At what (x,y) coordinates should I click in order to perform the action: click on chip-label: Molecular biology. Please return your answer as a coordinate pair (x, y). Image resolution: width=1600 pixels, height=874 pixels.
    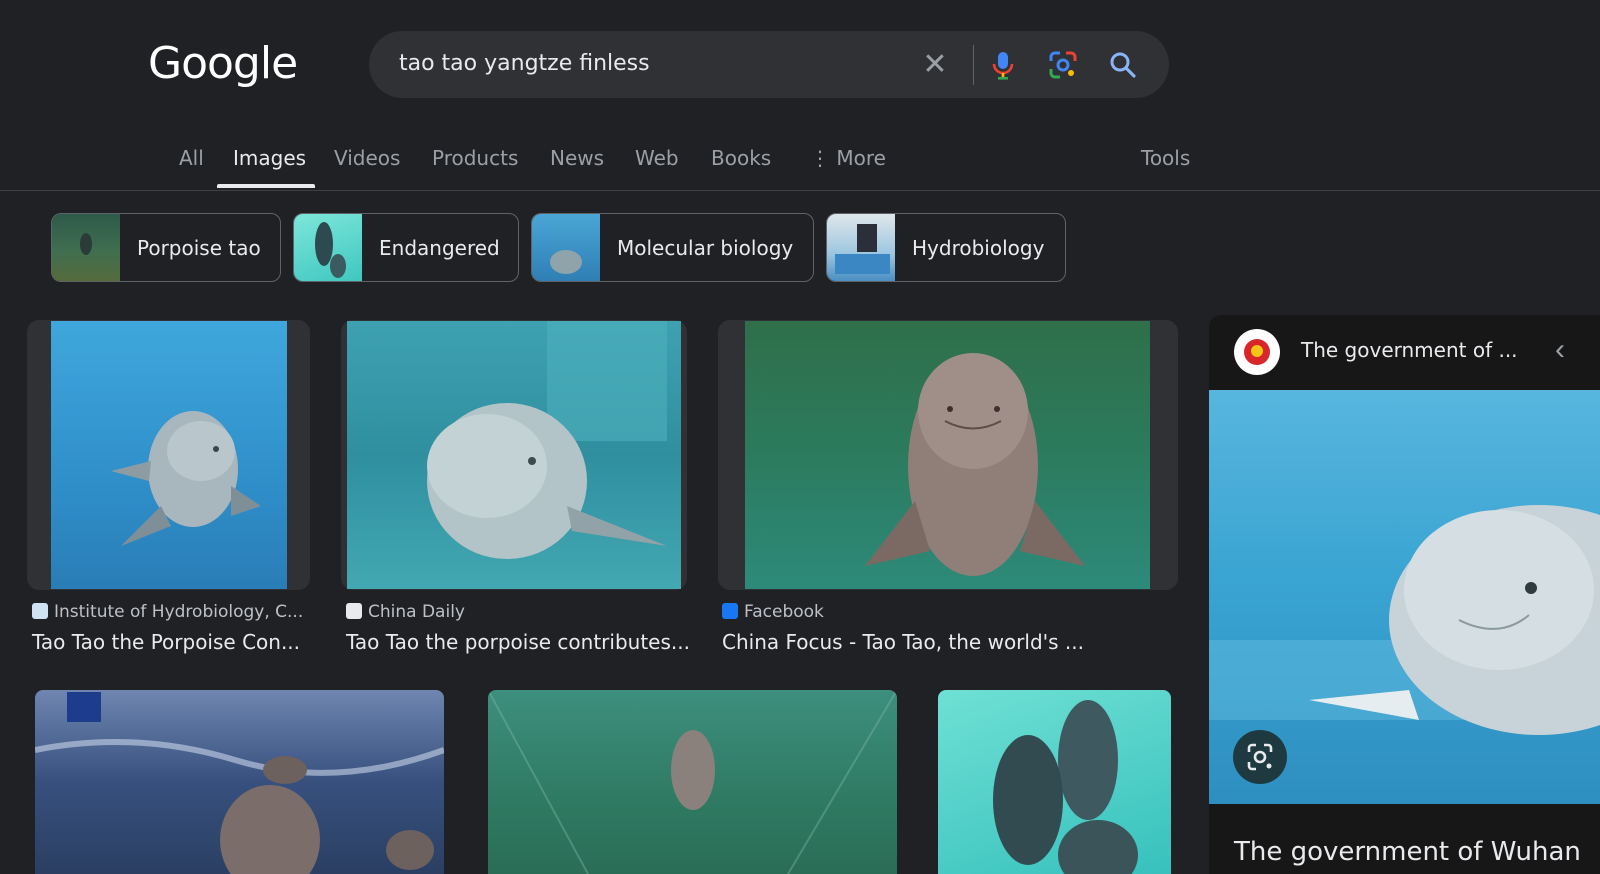
    Looking at the image, I should click on (705, 248).